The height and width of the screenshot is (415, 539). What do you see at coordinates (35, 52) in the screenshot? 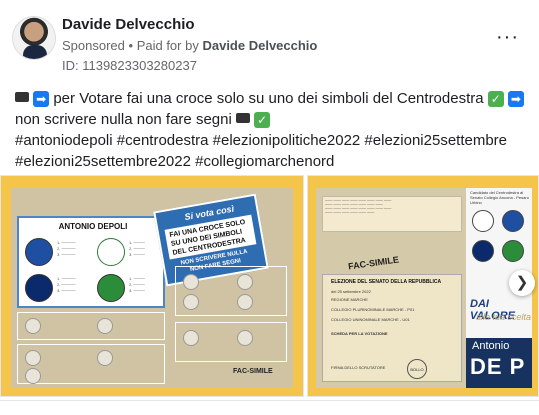
I see `avatar-figure` at bounding box center [35, 52].